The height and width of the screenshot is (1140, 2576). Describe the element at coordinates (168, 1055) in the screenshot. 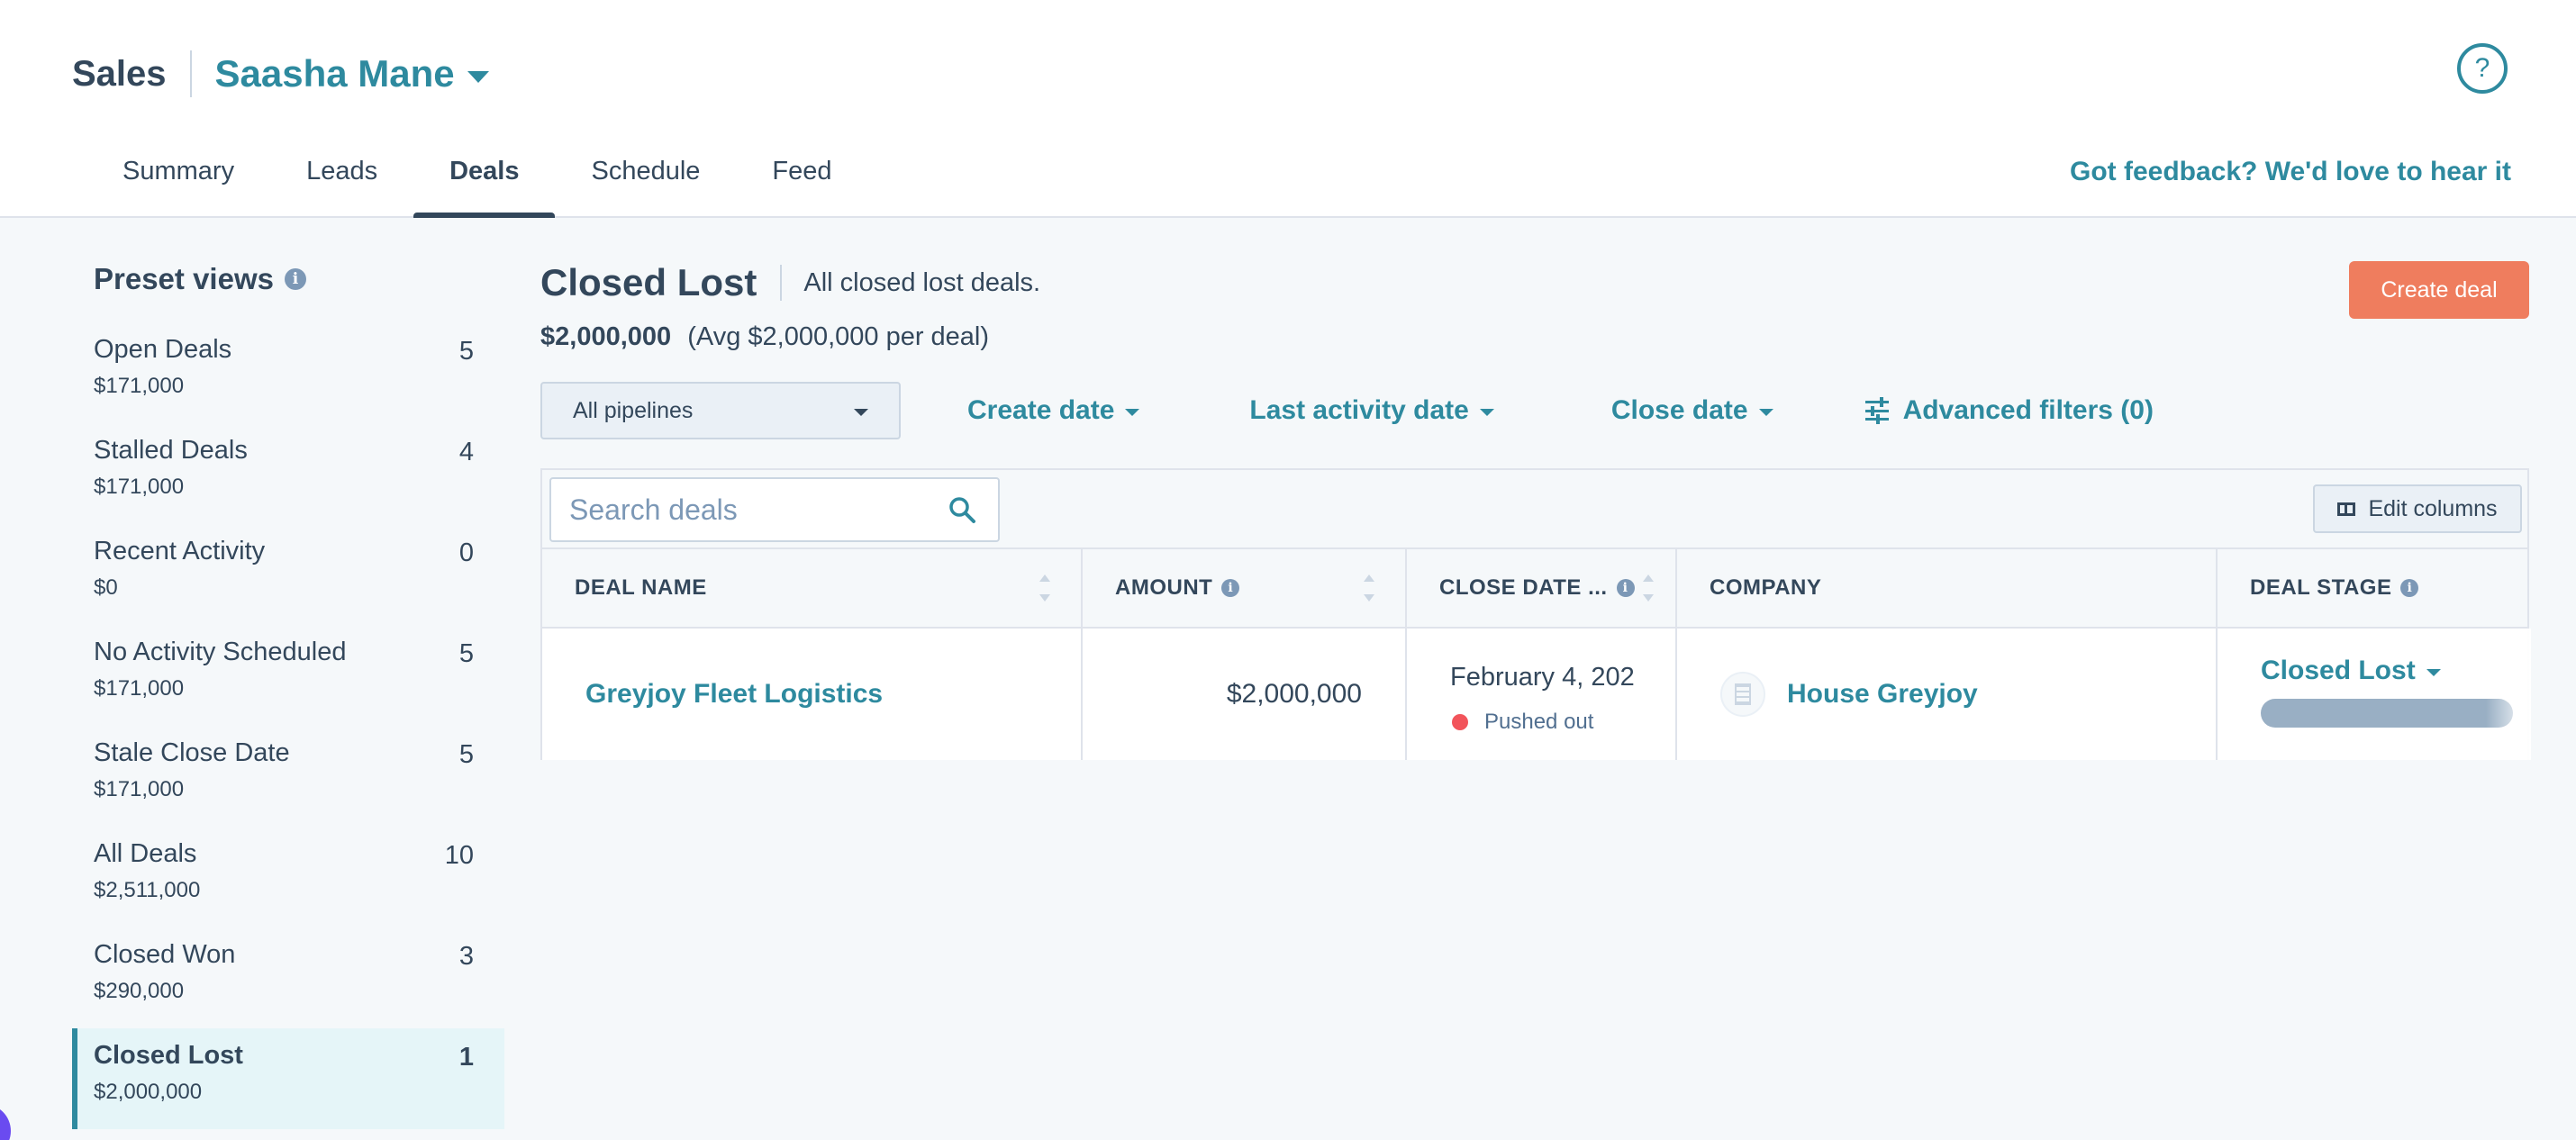

I see `view-name: Closed Lost` at that location.